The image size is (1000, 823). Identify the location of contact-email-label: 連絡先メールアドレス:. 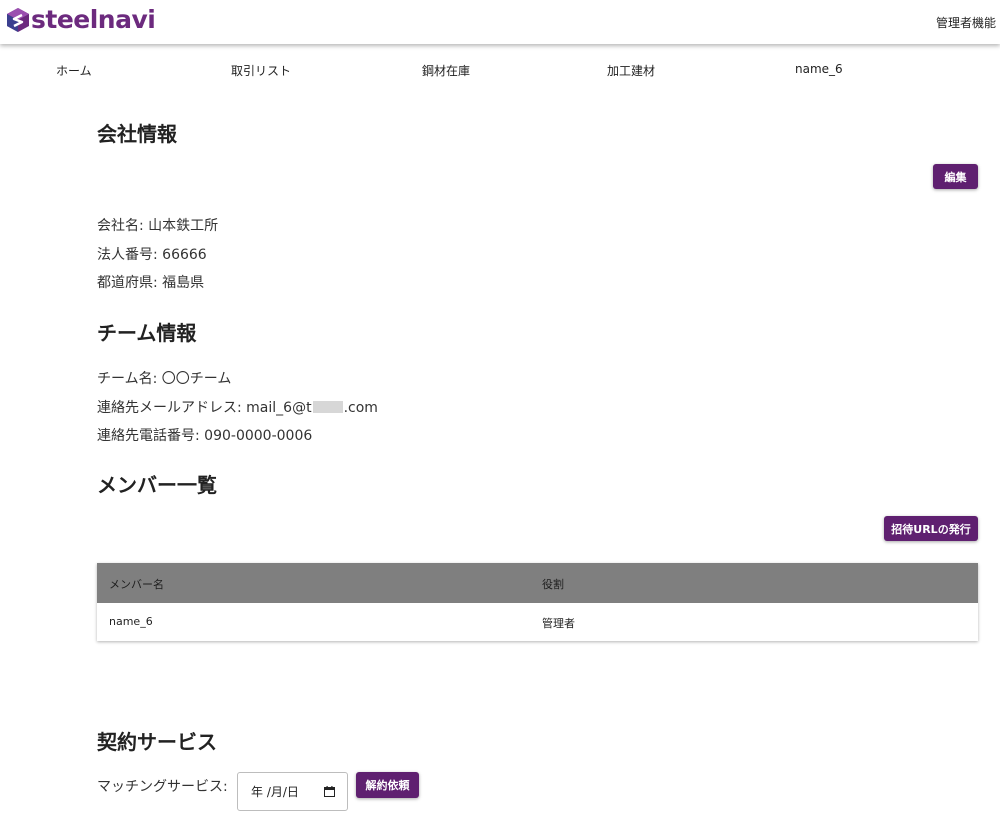
(172, 408).